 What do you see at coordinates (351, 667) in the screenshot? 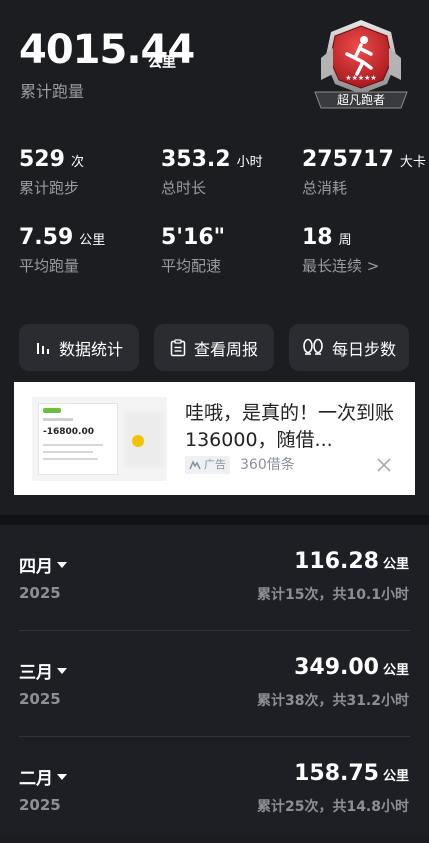
I see `month-distance: 349.00 公里` at bounding box center [351, 667].